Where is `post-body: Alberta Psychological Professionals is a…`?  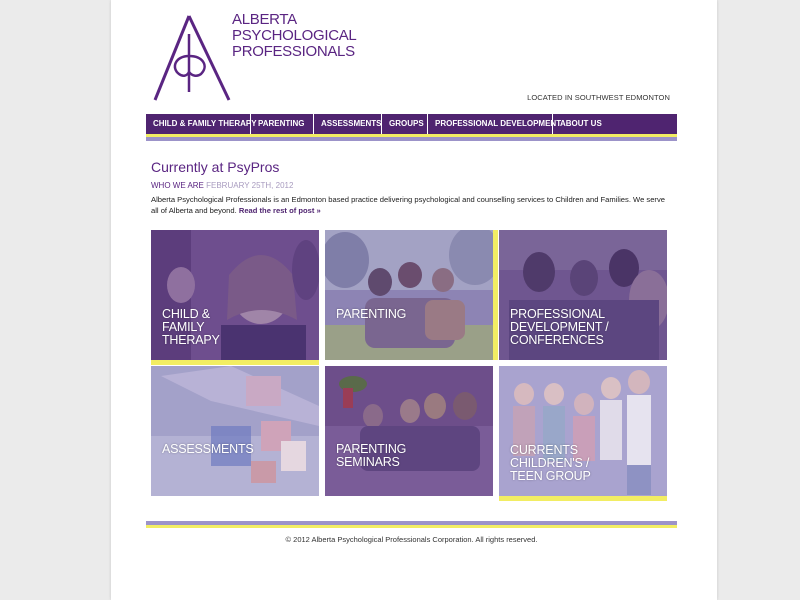 post-body: Alberta Psychological Professionals is a… is located at coordinates (408, 205).